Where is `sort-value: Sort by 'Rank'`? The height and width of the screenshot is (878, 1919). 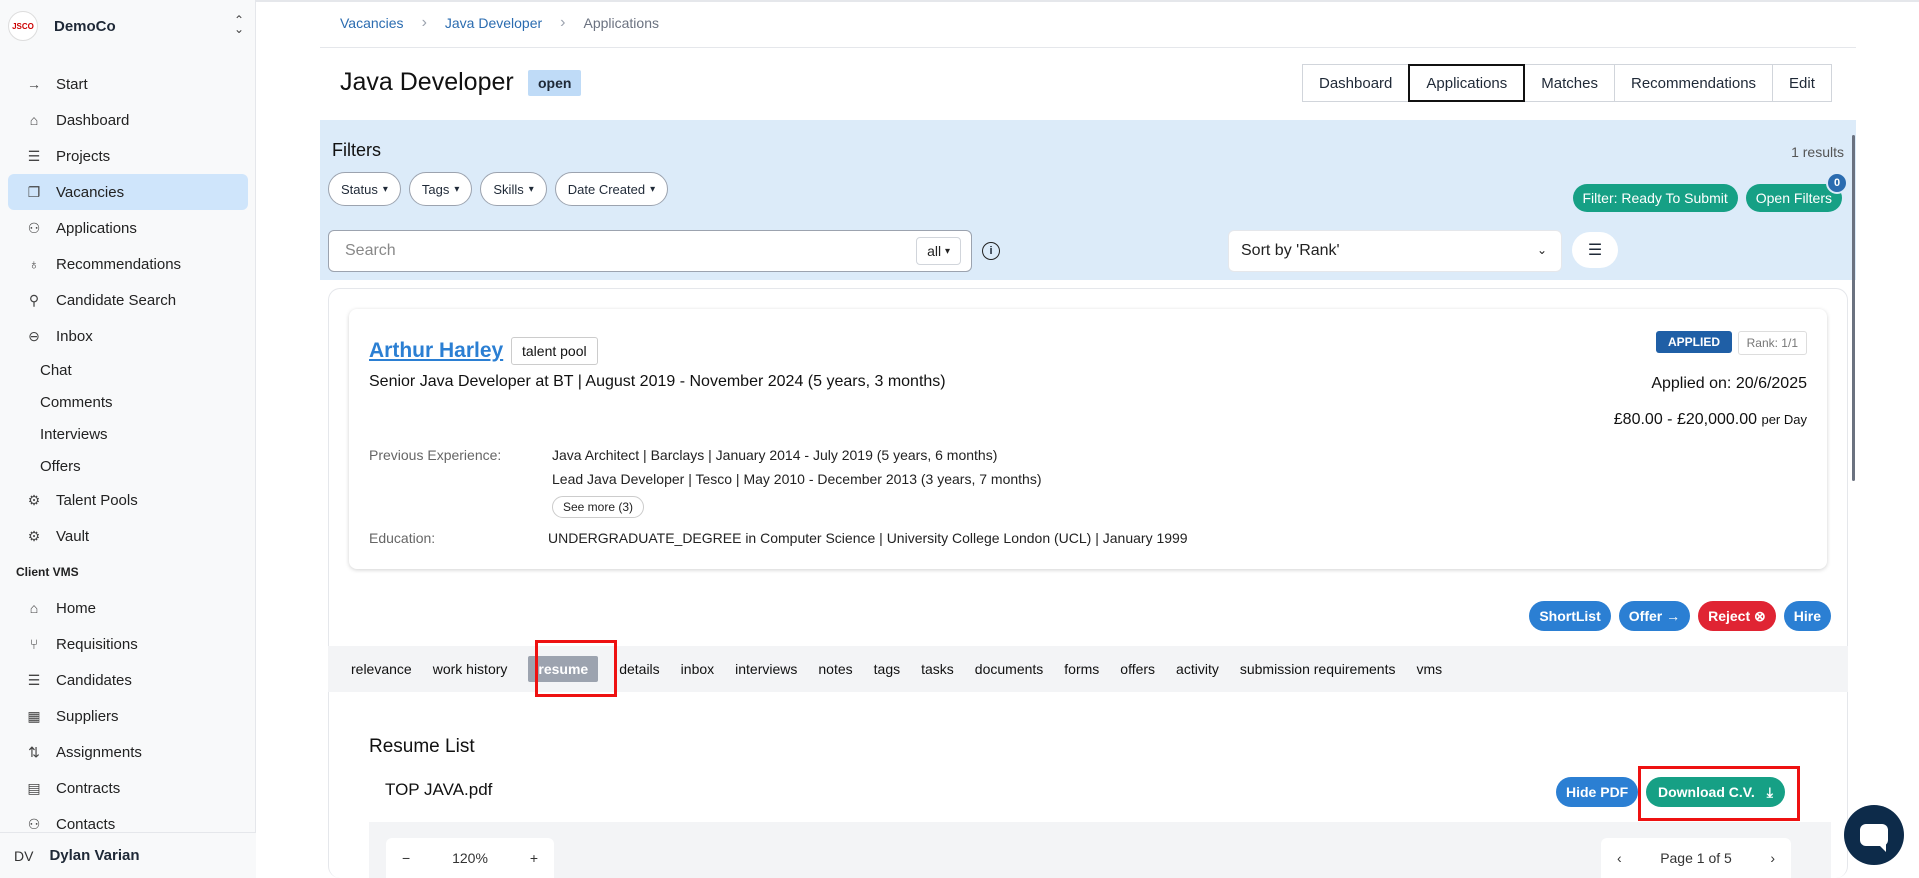
sort-value: Sort by 'Rank' is located at coordinates (1290, 250).